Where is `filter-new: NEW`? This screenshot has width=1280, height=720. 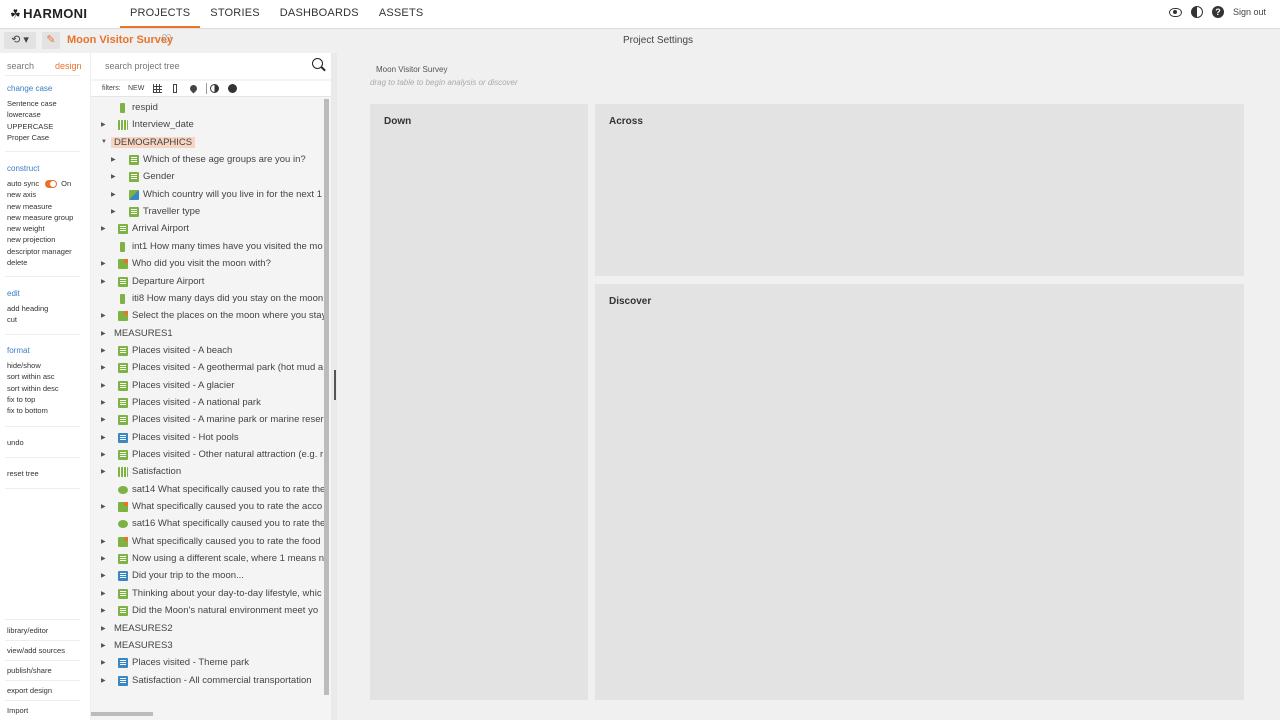 filter-new: NEW is located at coordinates (136, 88).